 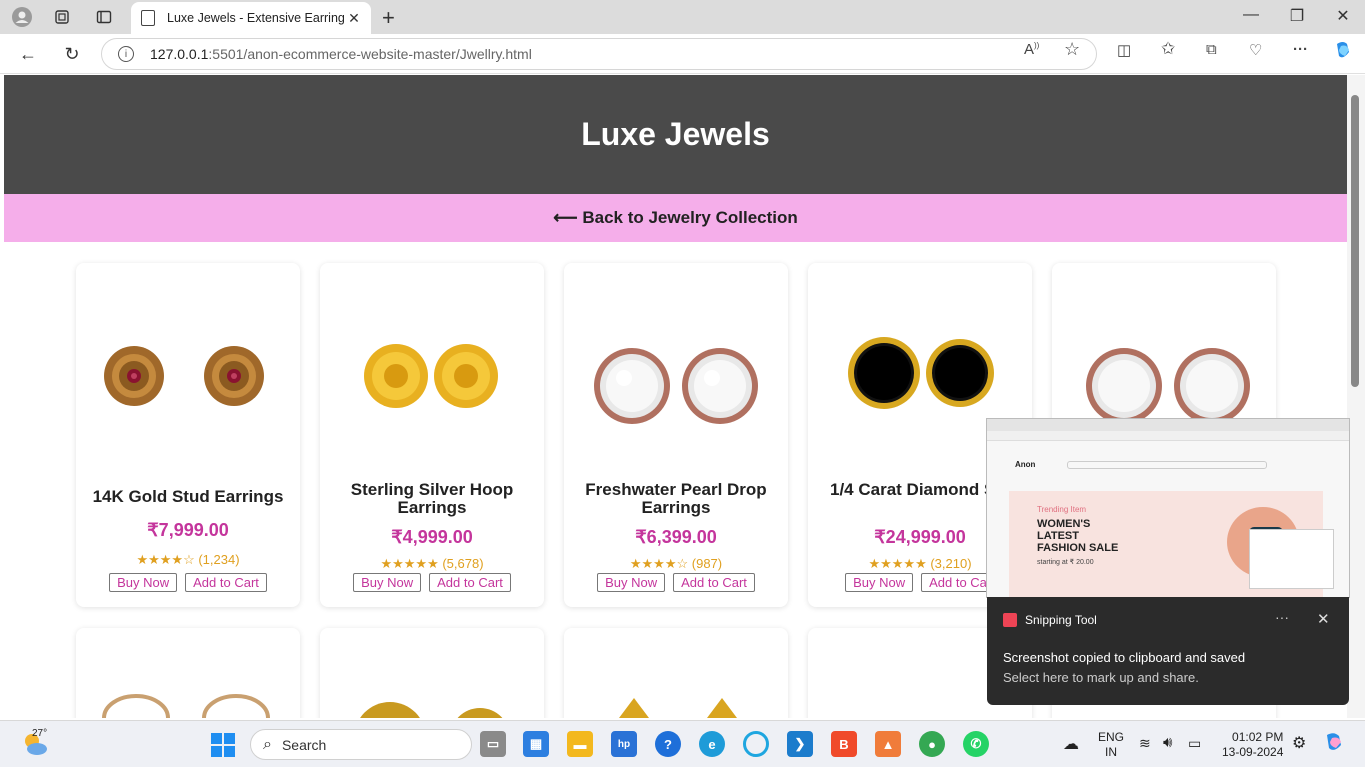 What do you see at coordinates (1072, 49) in the screenshot?
I see `favorite-star-icon: ☆` at bounding box center [1072, 49].